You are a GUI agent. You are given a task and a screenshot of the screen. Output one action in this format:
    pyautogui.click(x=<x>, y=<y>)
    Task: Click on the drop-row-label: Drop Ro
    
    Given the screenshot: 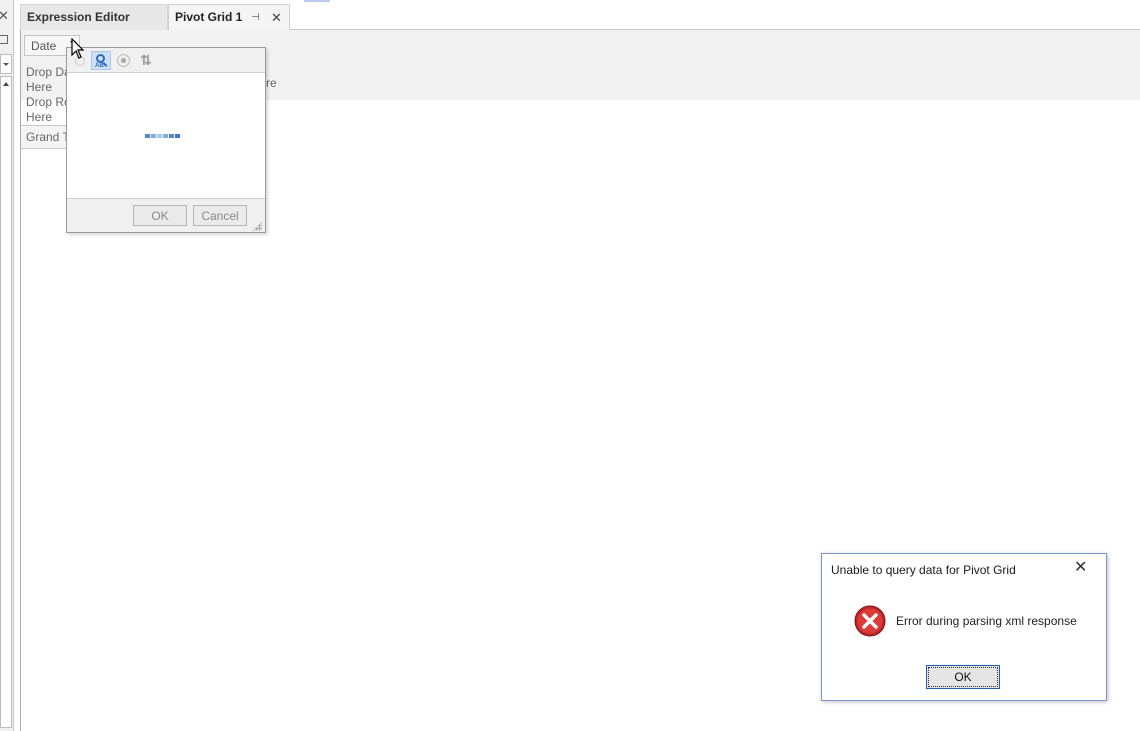 What is the action you would take?
    pyautogui.click(x=48, y=102)
    